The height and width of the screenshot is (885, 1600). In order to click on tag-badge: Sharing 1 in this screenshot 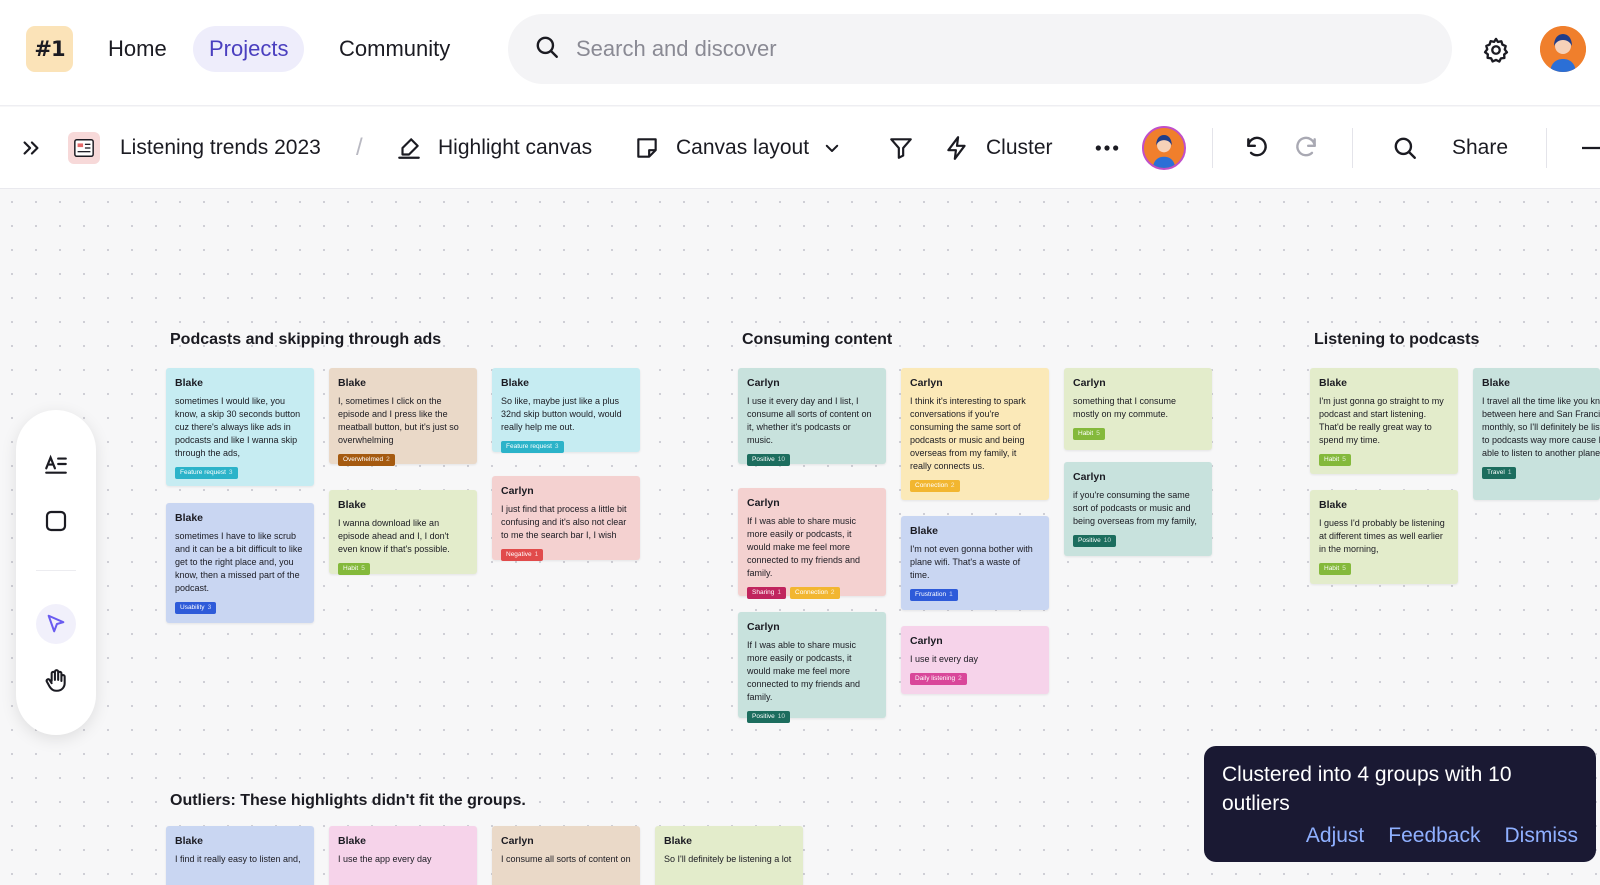, I will do `click(767, 593)`.